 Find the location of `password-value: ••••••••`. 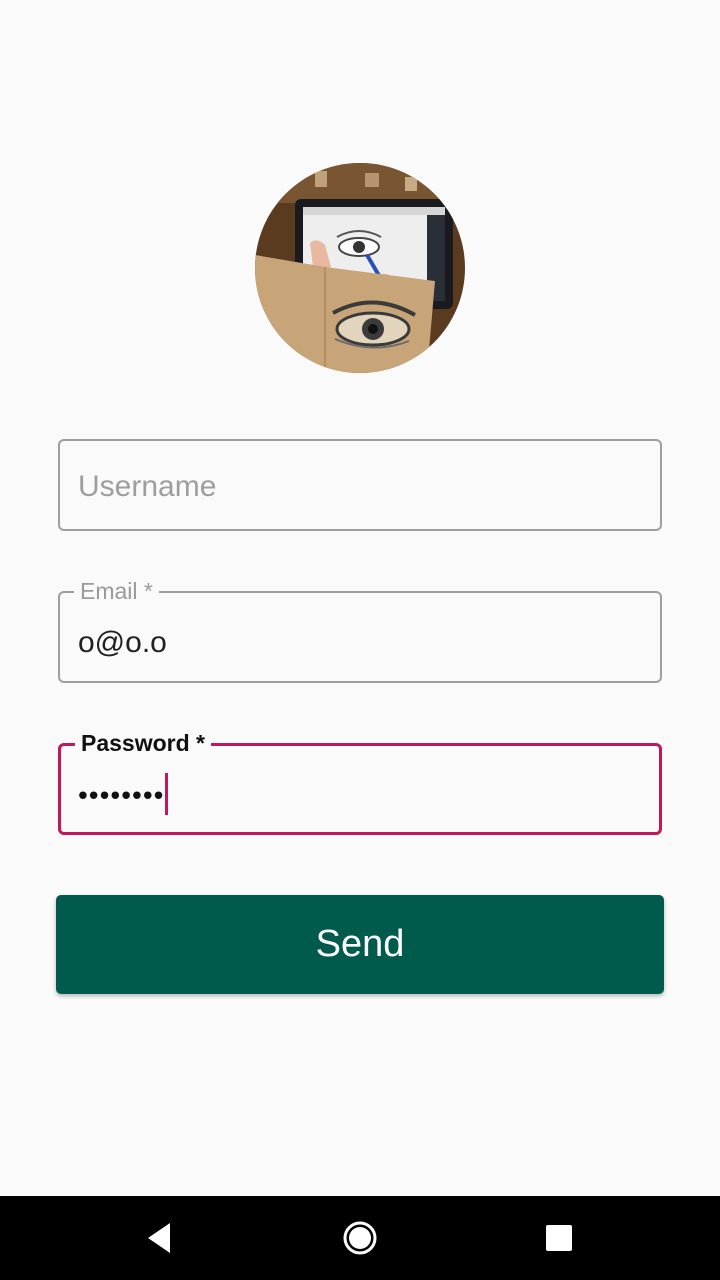

password-value: •••••••• is located at coordinates (121, 795).